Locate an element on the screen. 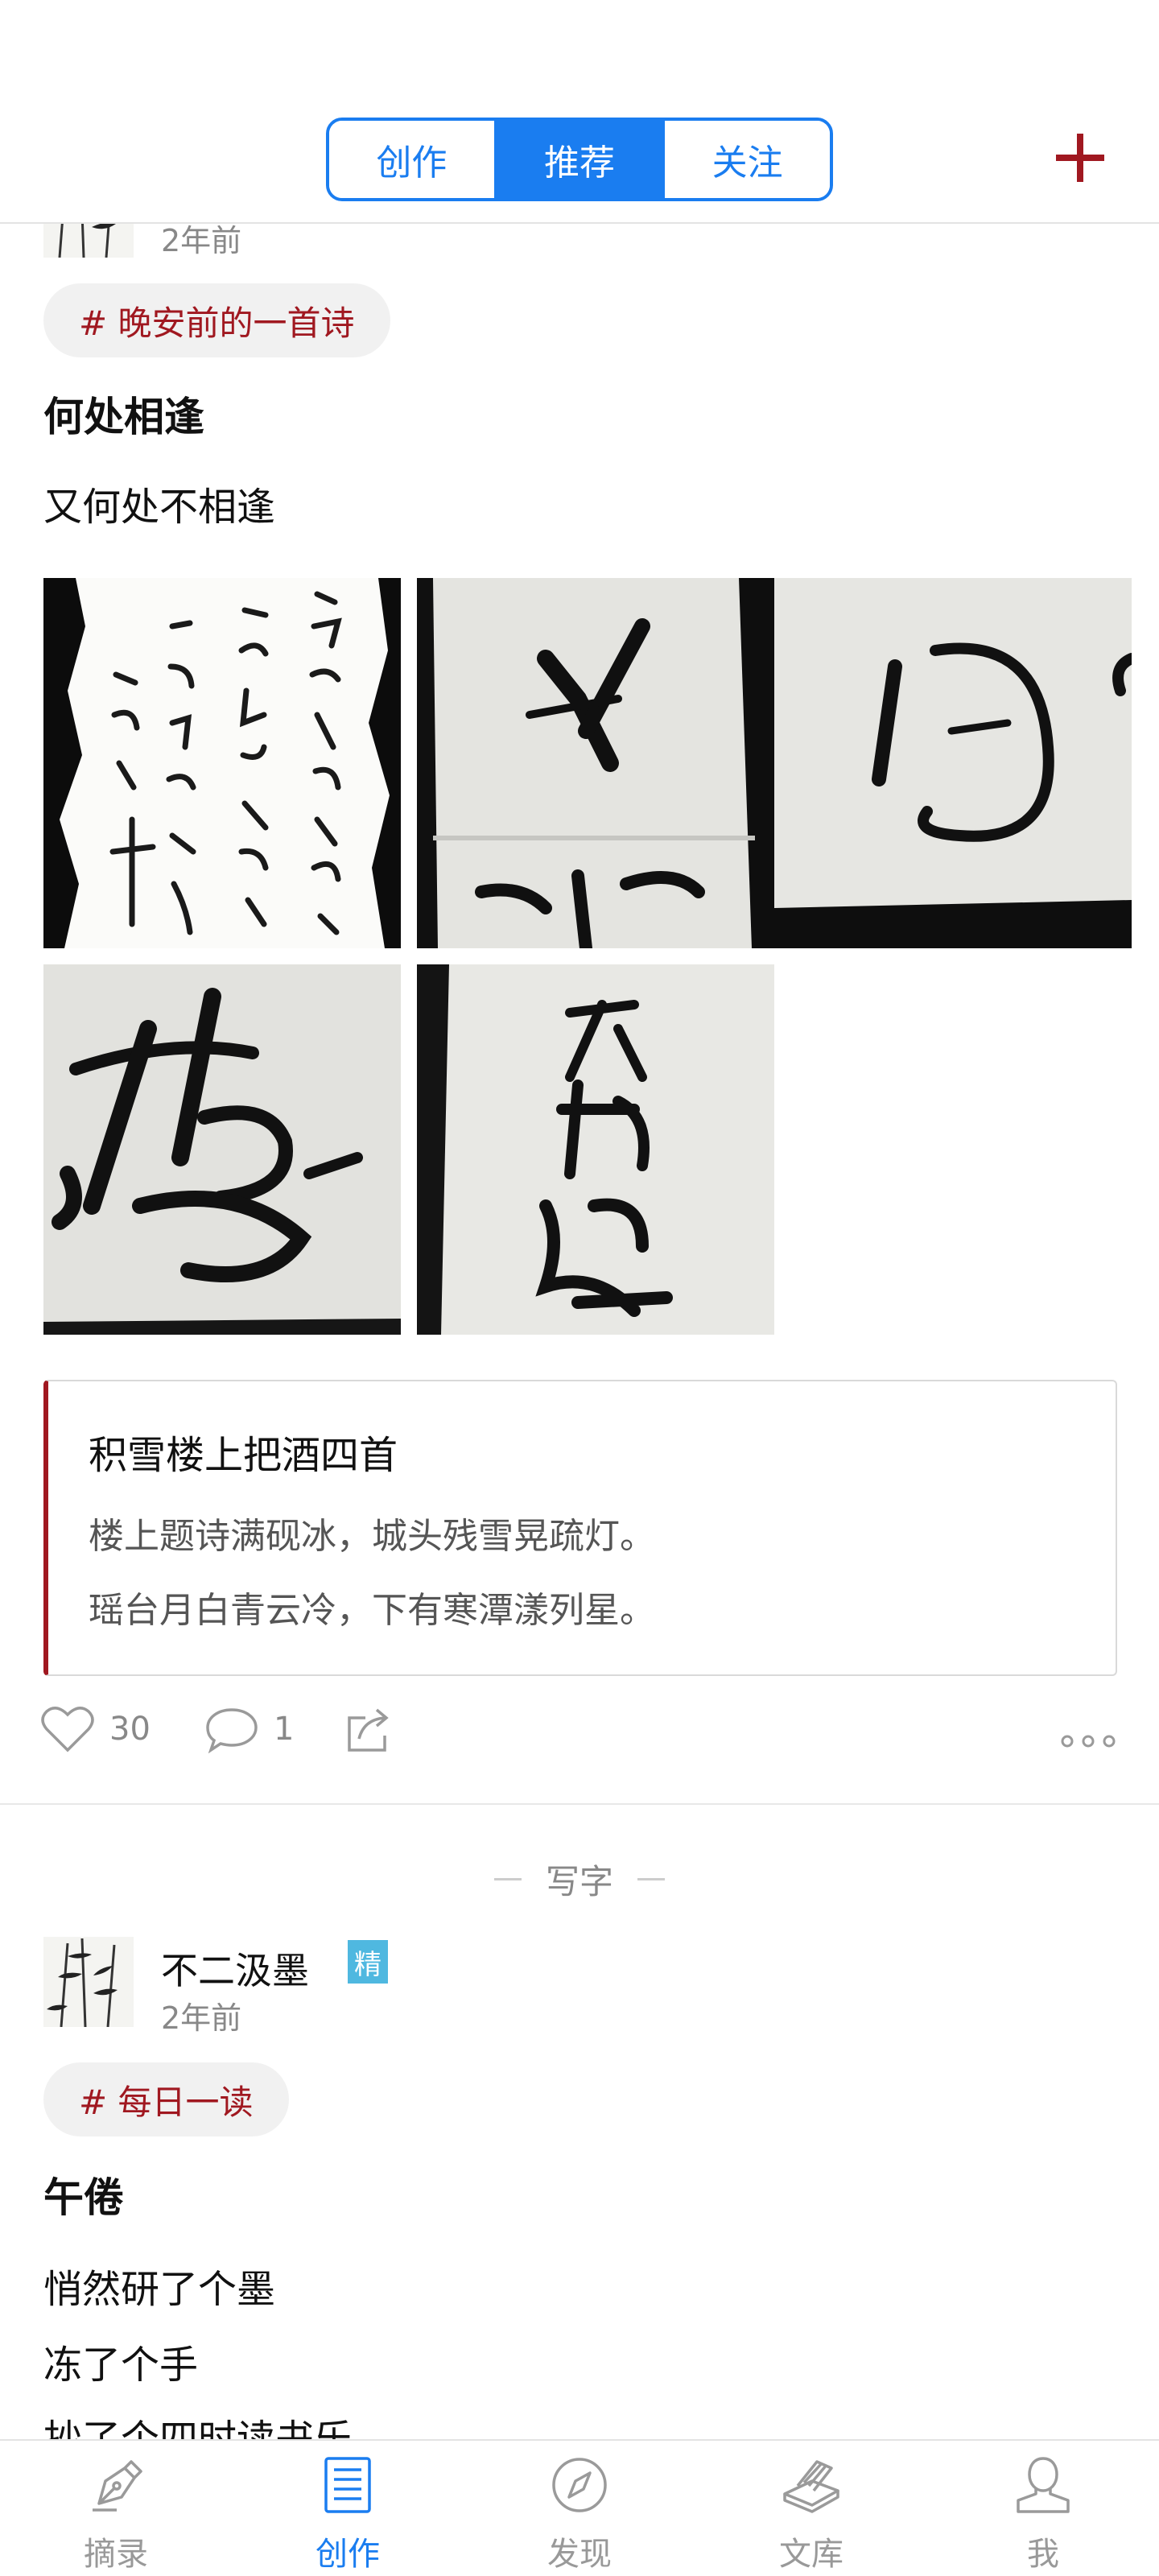 The height and width of the screenshot is (2576, 1159). topic-tag: # 晚安前的一首诗 is located at coordinates (216, 320).